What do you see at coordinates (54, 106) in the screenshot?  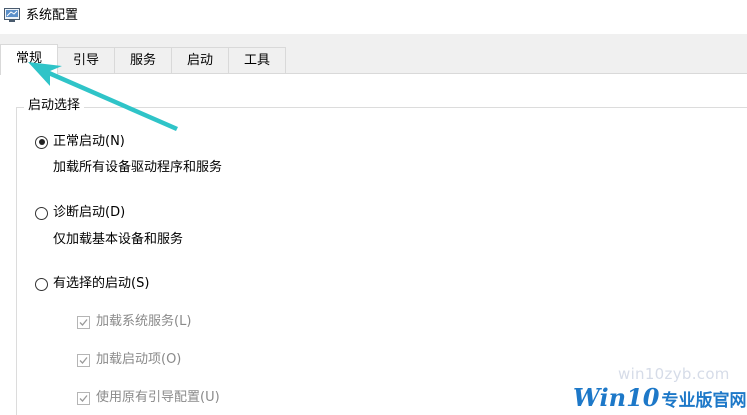 I see `startup-selection-legend: 启动选择` at bounding box center [54, 106].